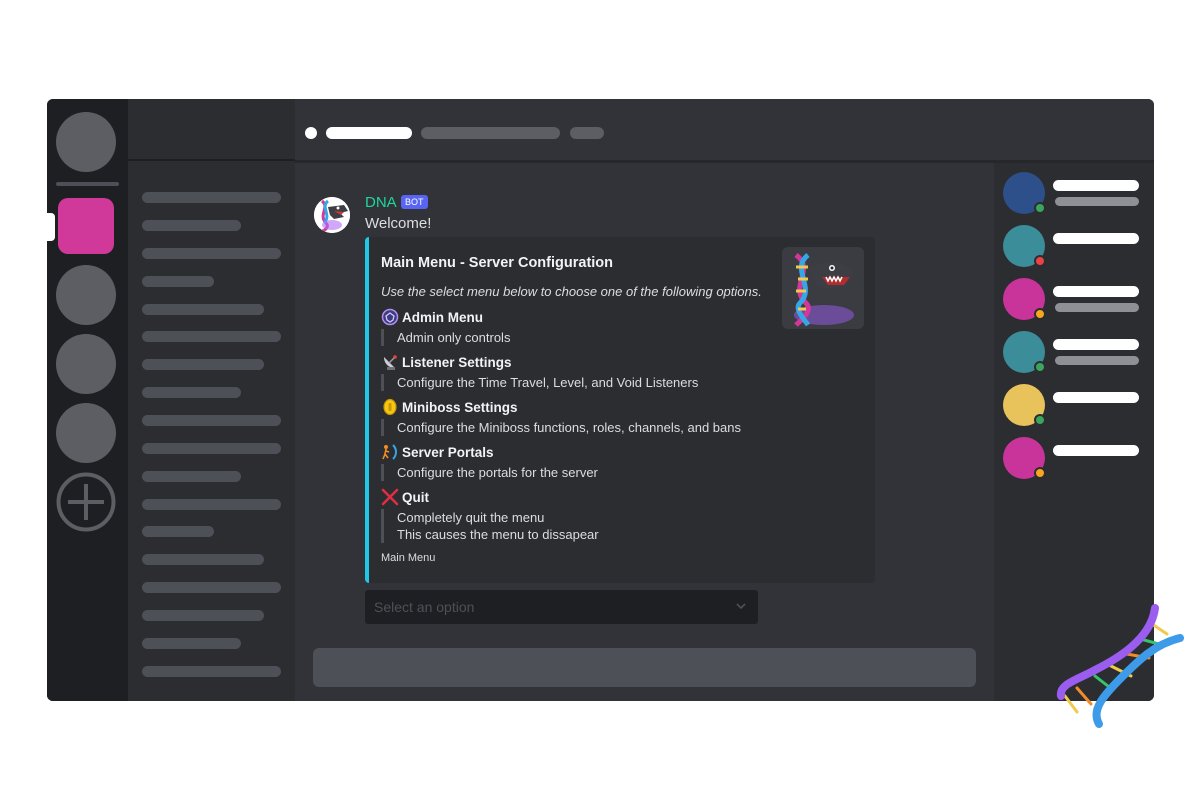  I want to click on topbar-placeholder, so click(587, 133).